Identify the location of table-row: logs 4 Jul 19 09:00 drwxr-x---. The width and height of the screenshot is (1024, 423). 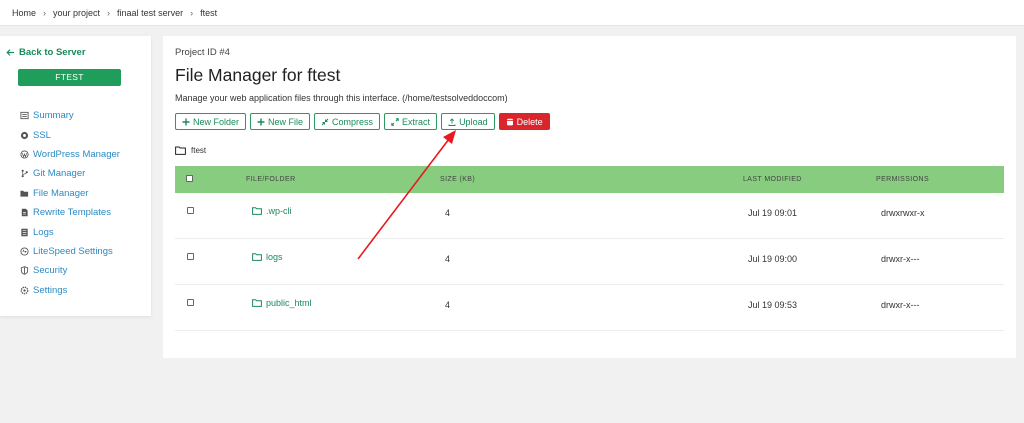
(589, 262).